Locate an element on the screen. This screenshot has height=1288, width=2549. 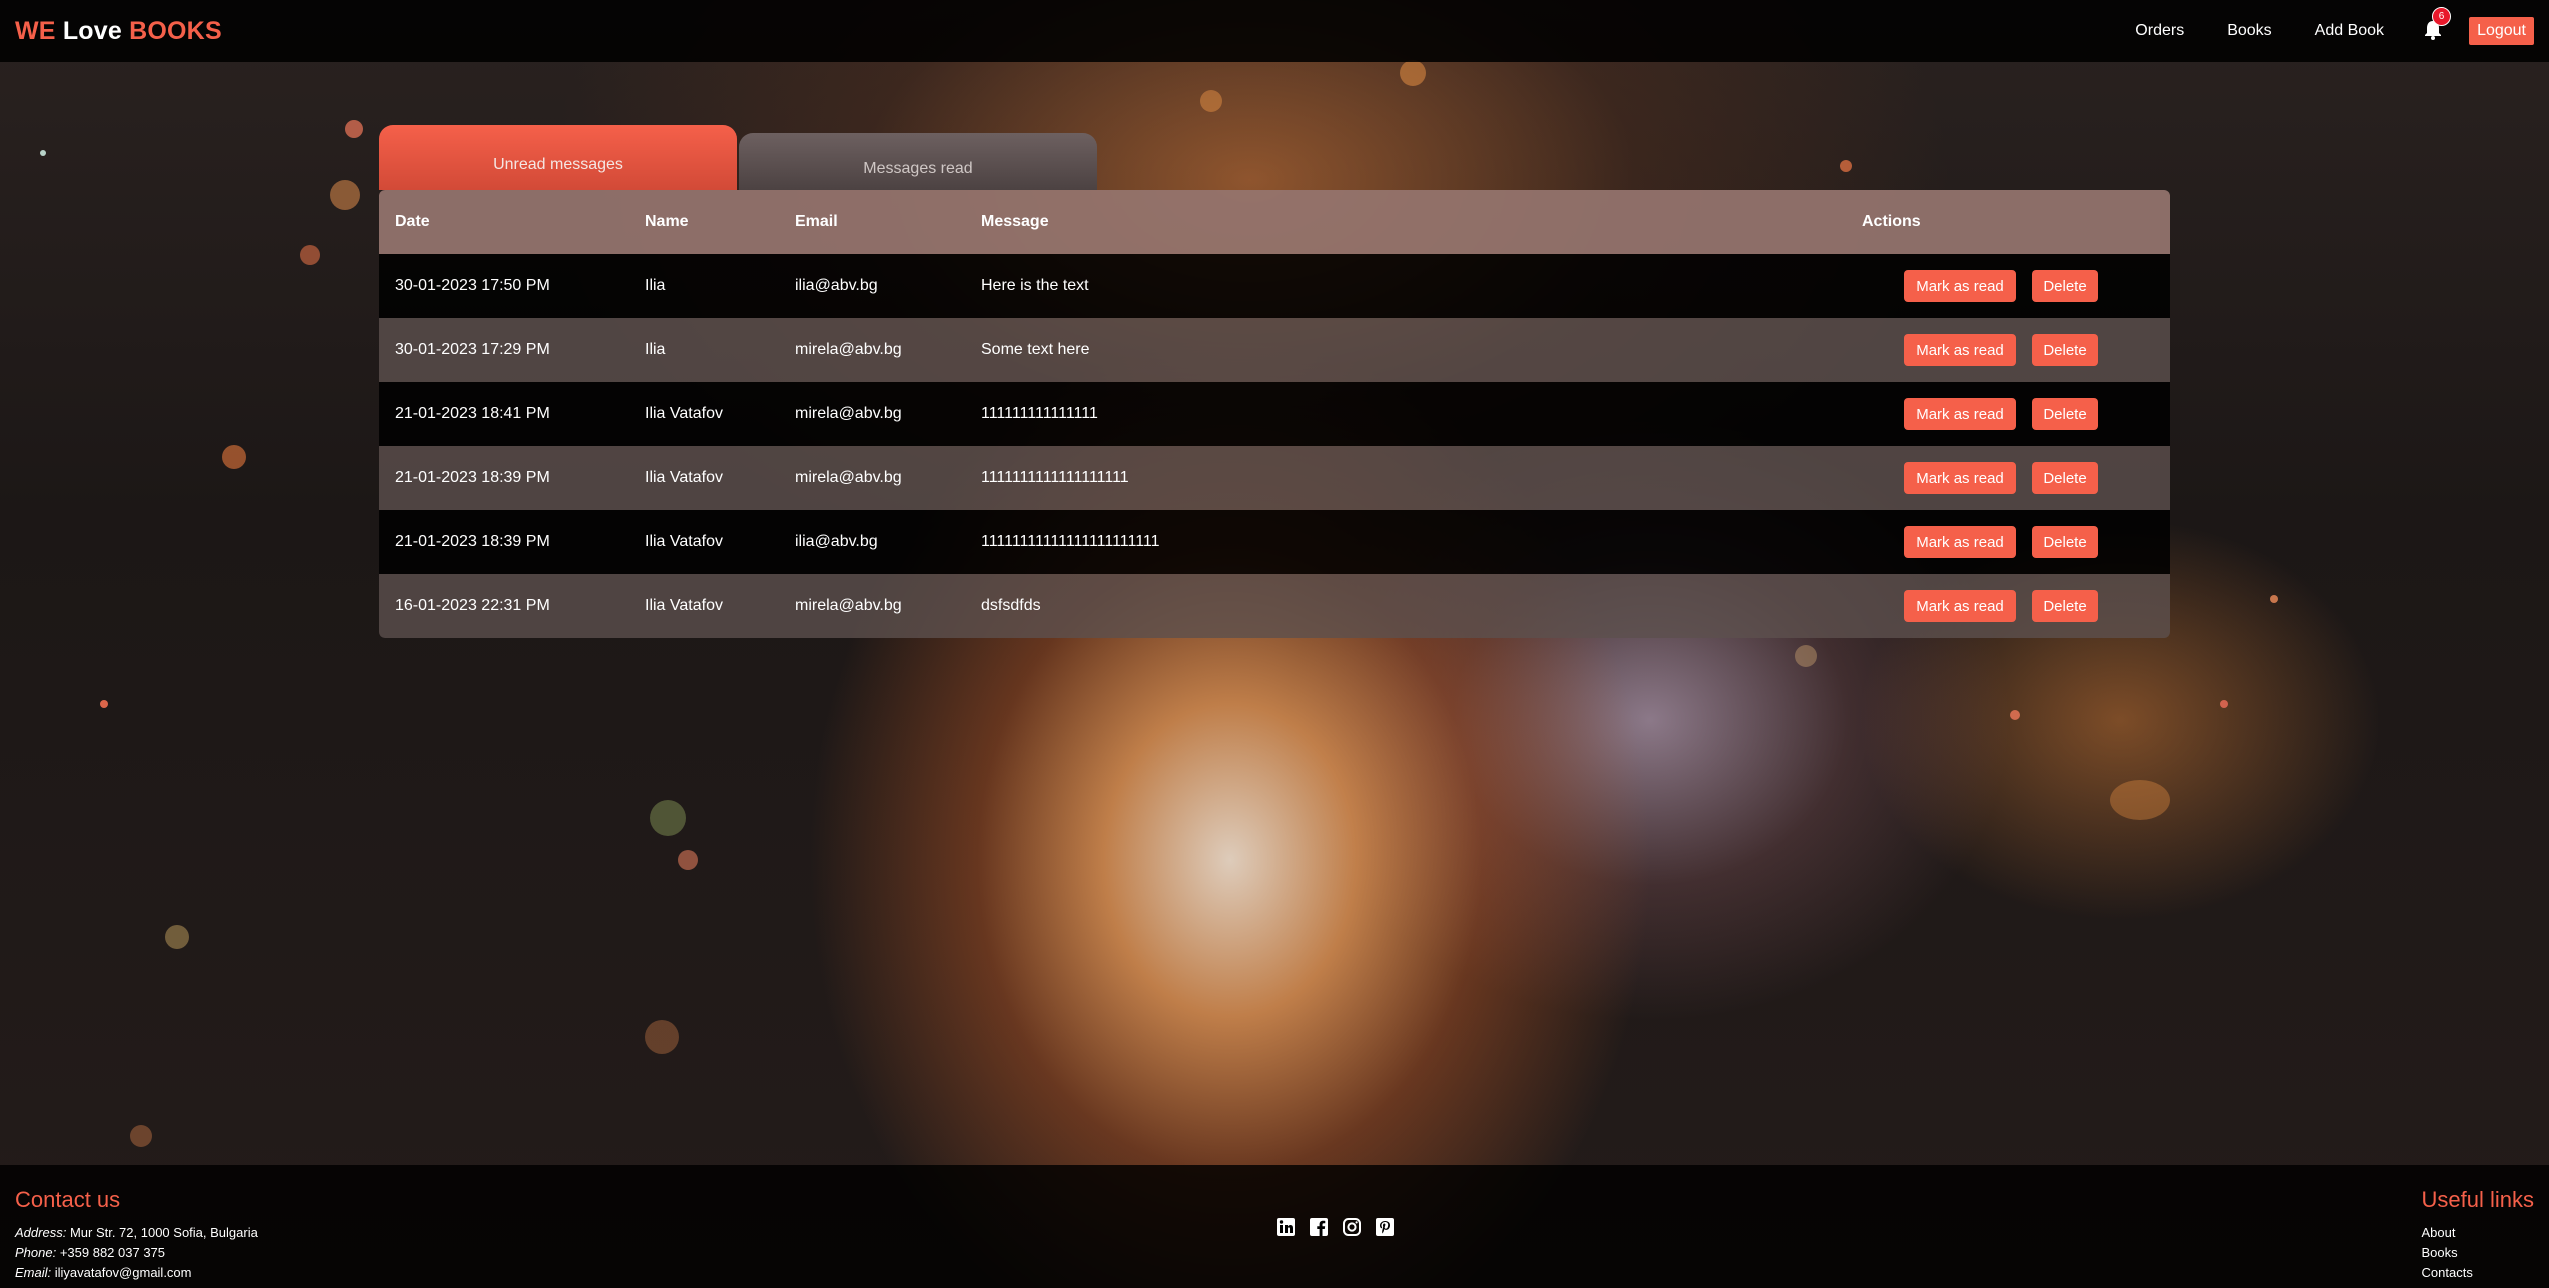
cell-message: 111111111111111 is located at coordinates (1039, 413).